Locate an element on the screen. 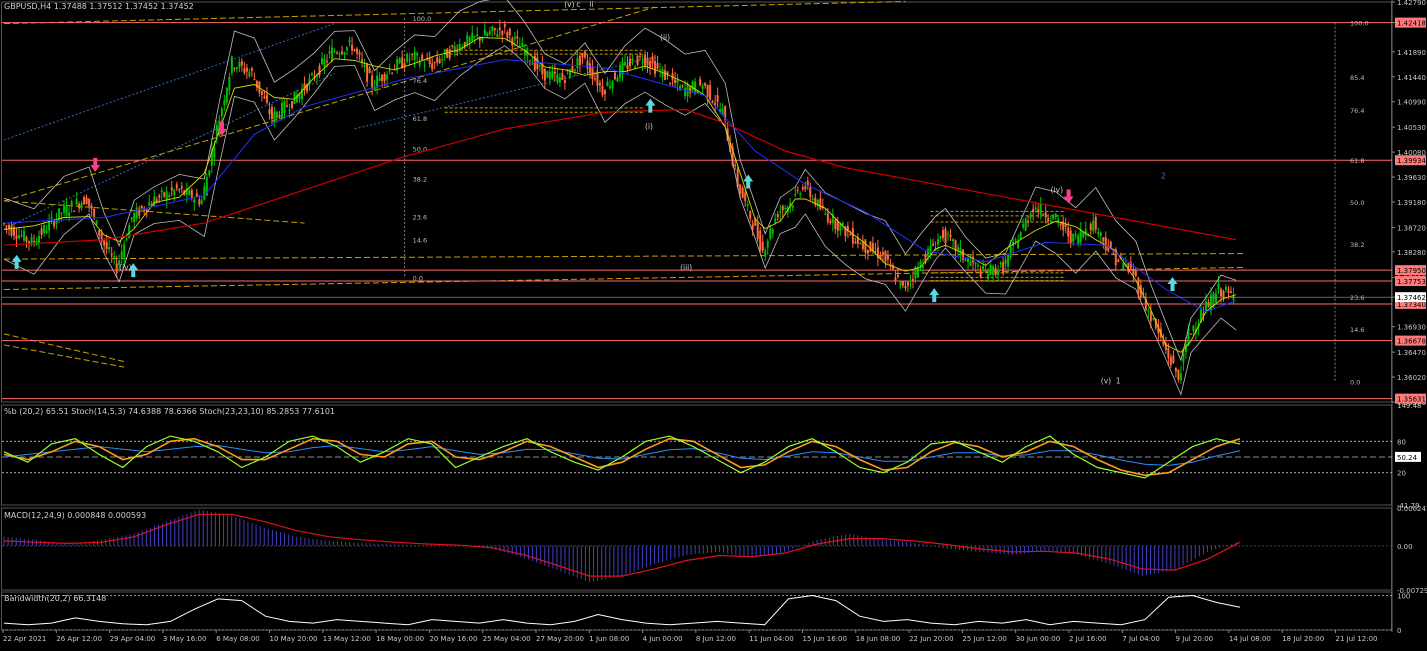 The image size is (1427, 651). time-tick-label: 29 Apr 04:00 is located at coordinates (133, 639).